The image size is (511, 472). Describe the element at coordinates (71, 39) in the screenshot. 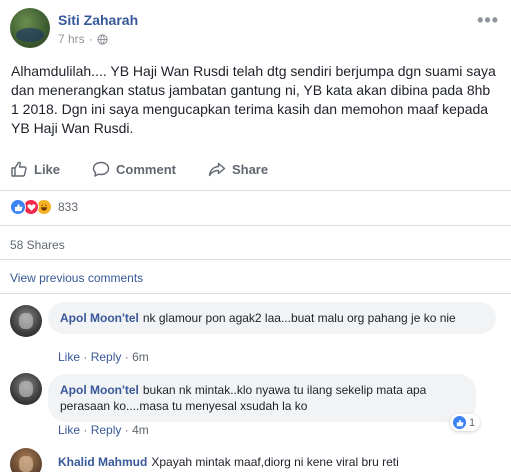

I see `post-time: 7 hrs` at that location.